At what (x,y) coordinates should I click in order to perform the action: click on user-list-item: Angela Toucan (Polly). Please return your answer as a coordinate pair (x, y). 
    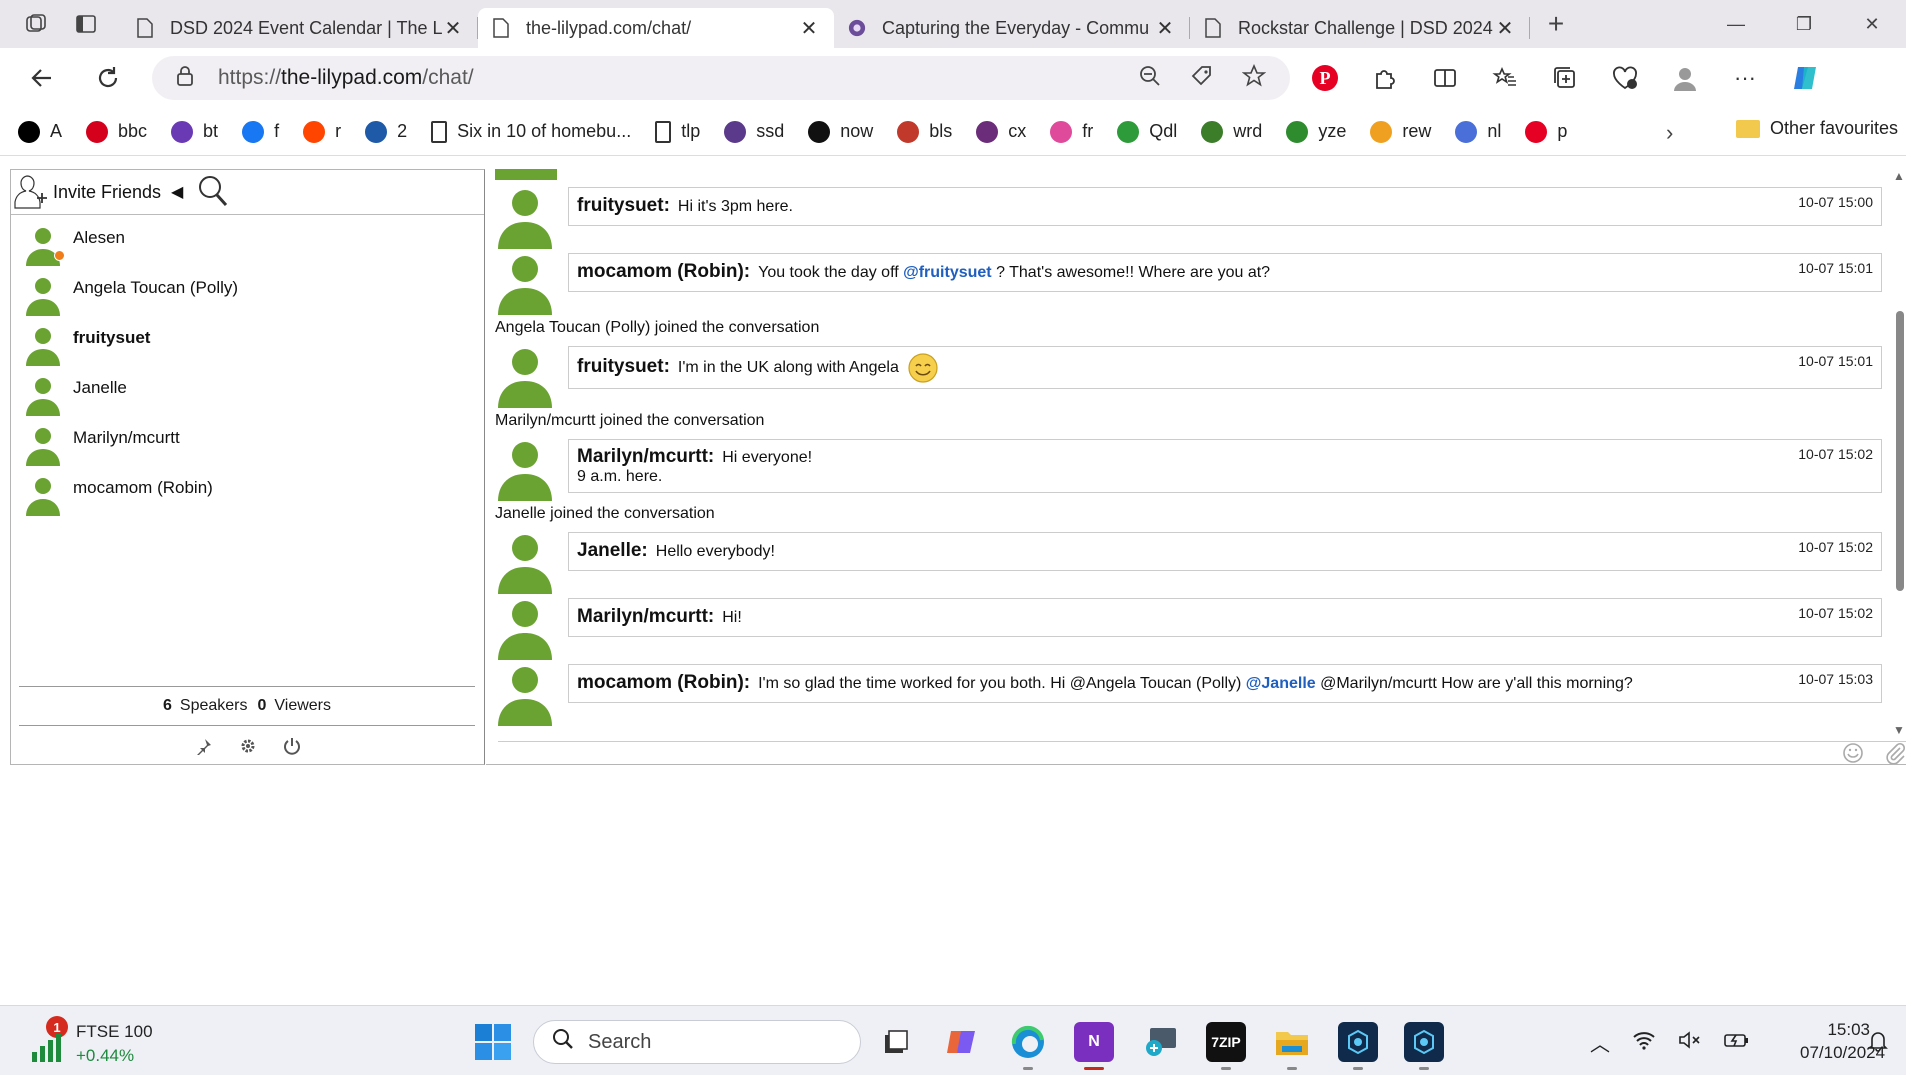
    Looking at the image, I should click on (247, 291).